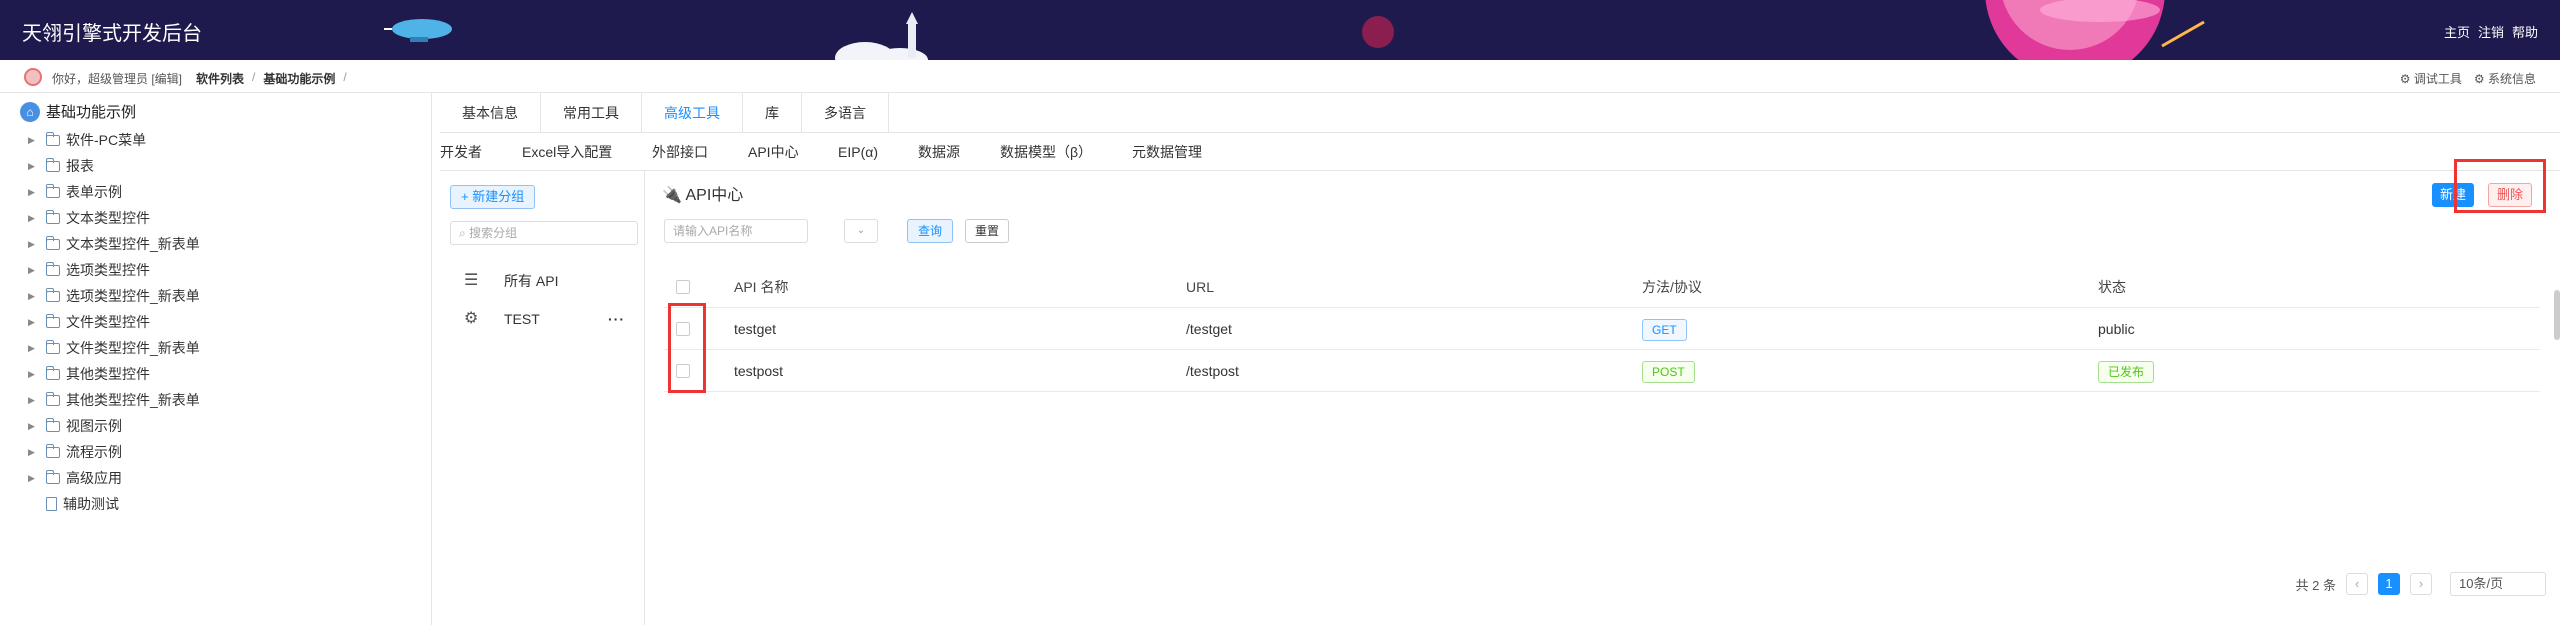 The image size is (2560, 625). What do you see at coordinates (1602, 371) in the screenshot?
I see `table-row: testpost /testpost POST 已发布` at bounding box center [1602, 371].